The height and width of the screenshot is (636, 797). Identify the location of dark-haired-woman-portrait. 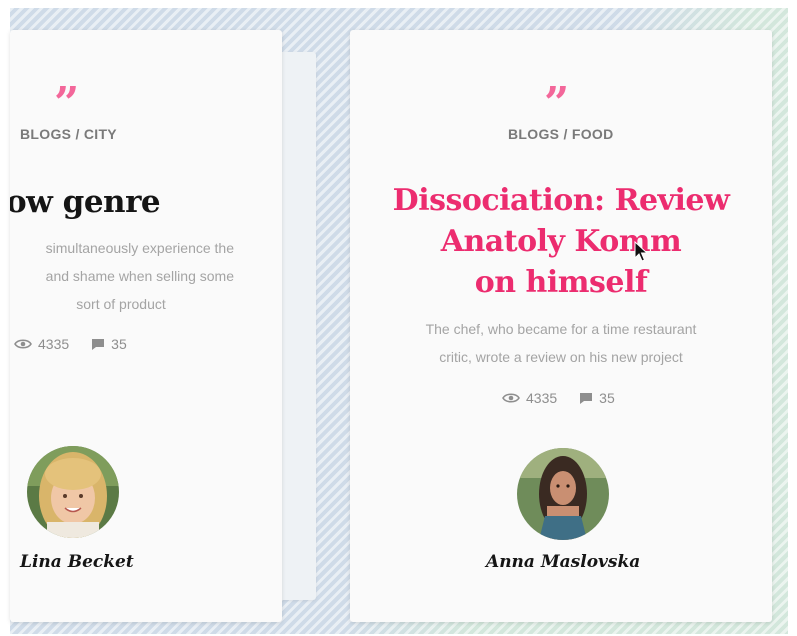
(563, 494).